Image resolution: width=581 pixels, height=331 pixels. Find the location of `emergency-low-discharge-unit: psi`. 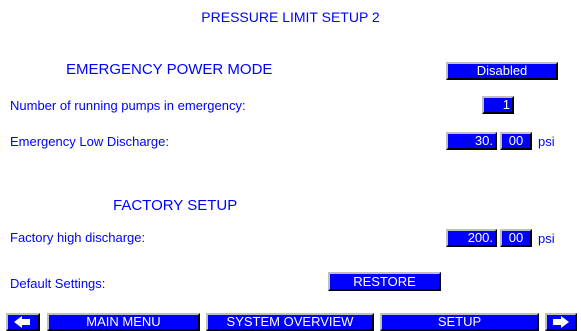

emergency-low-discharge-unit: psi is located at coordinates (546, 141).